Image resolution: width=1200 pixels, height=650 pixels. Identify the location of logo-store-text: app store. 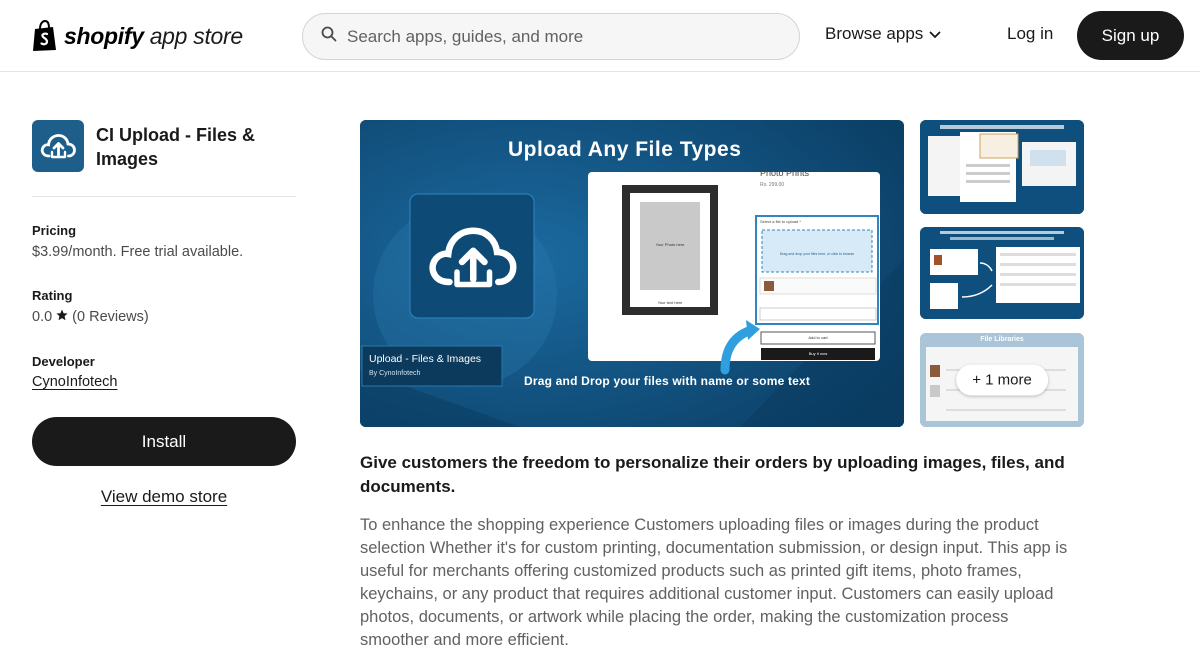
(196, 35).